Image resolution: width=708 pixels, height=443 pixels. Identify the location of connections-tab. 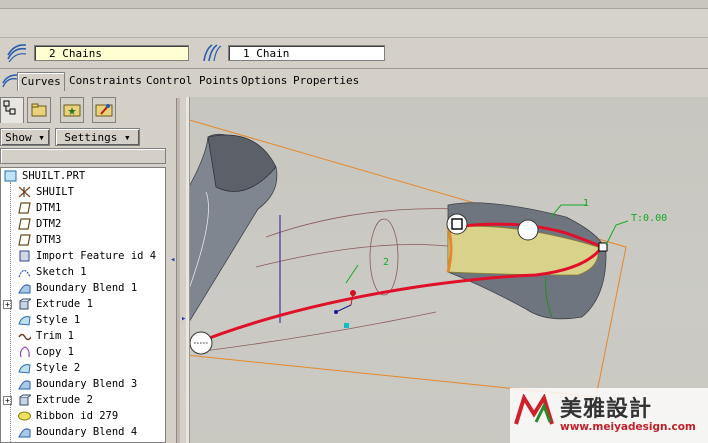
(104, 110).